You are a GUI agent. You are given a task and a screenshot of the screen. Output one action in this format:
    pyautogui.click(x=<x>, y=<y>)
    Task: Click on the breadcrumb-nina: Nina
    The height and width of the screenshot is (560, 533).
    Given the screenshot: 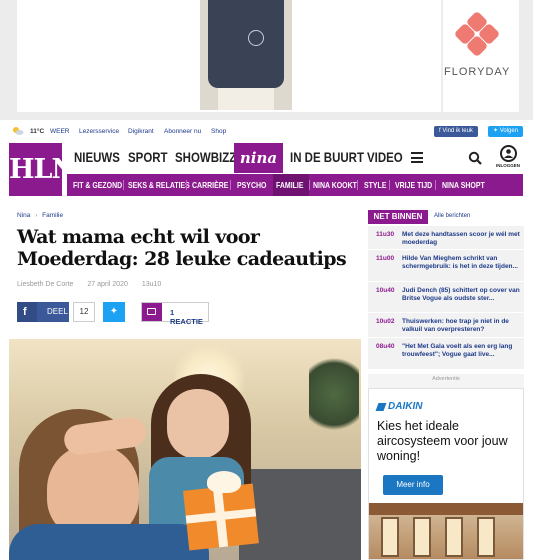 What is the action you would take?
    pyautogui.click(x=23, y=215)
    